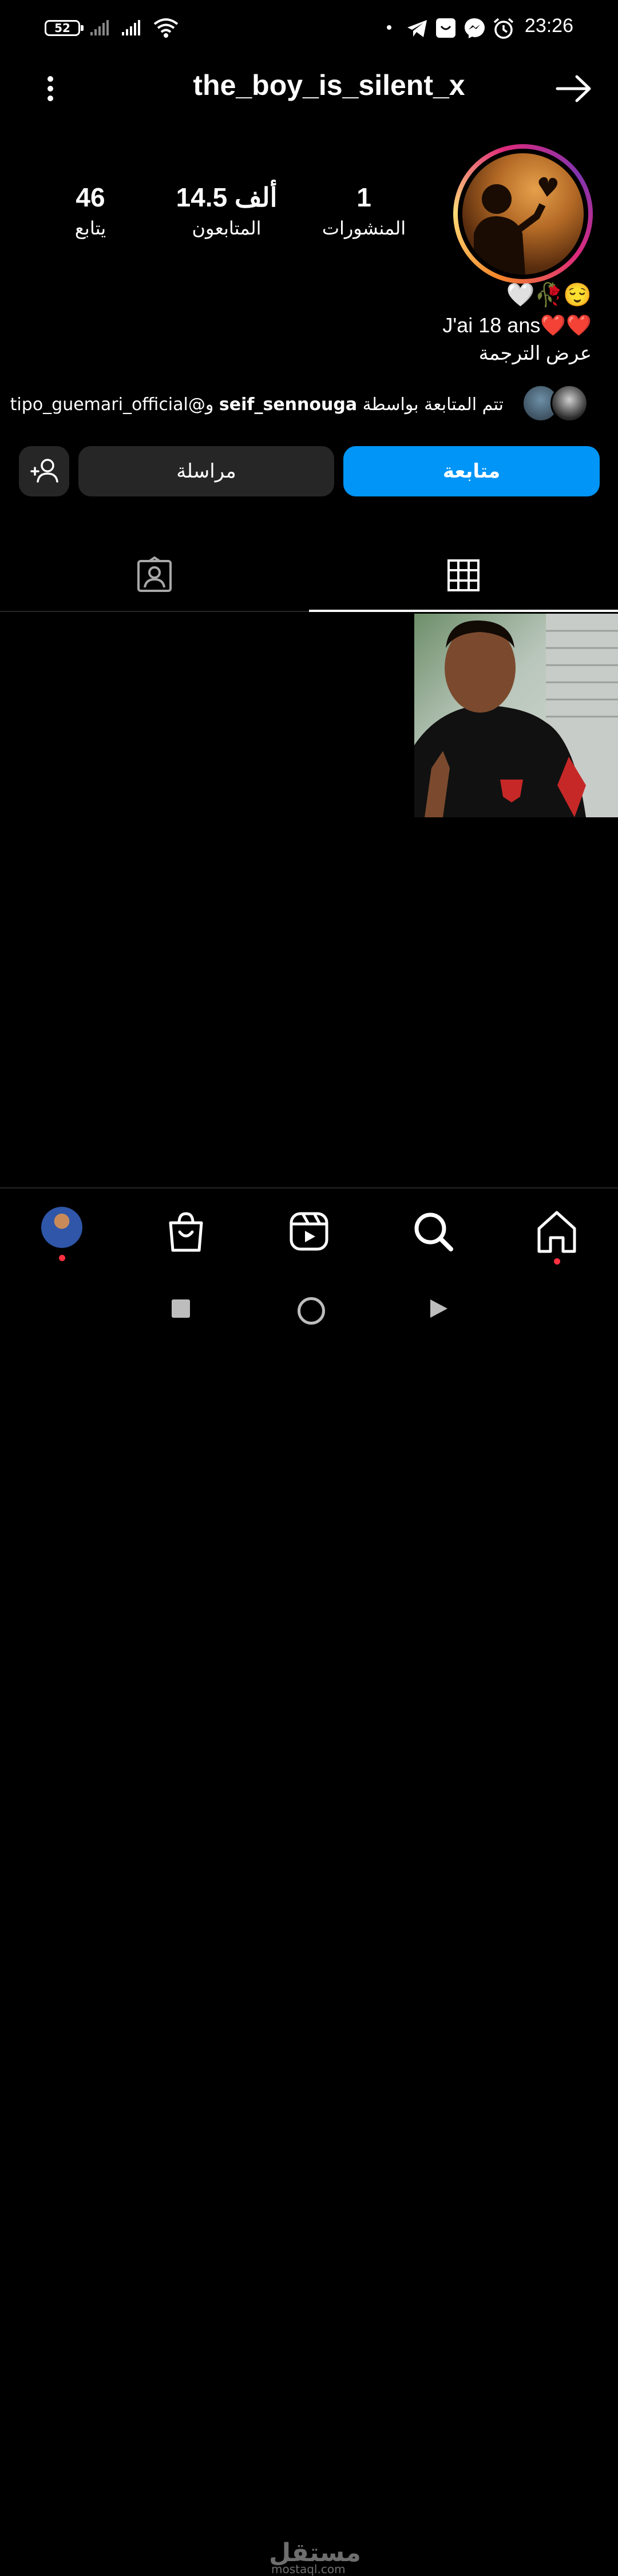 This screenshot has width=618, height=2576. I want to click on nav-shop, so click(186, 1232).